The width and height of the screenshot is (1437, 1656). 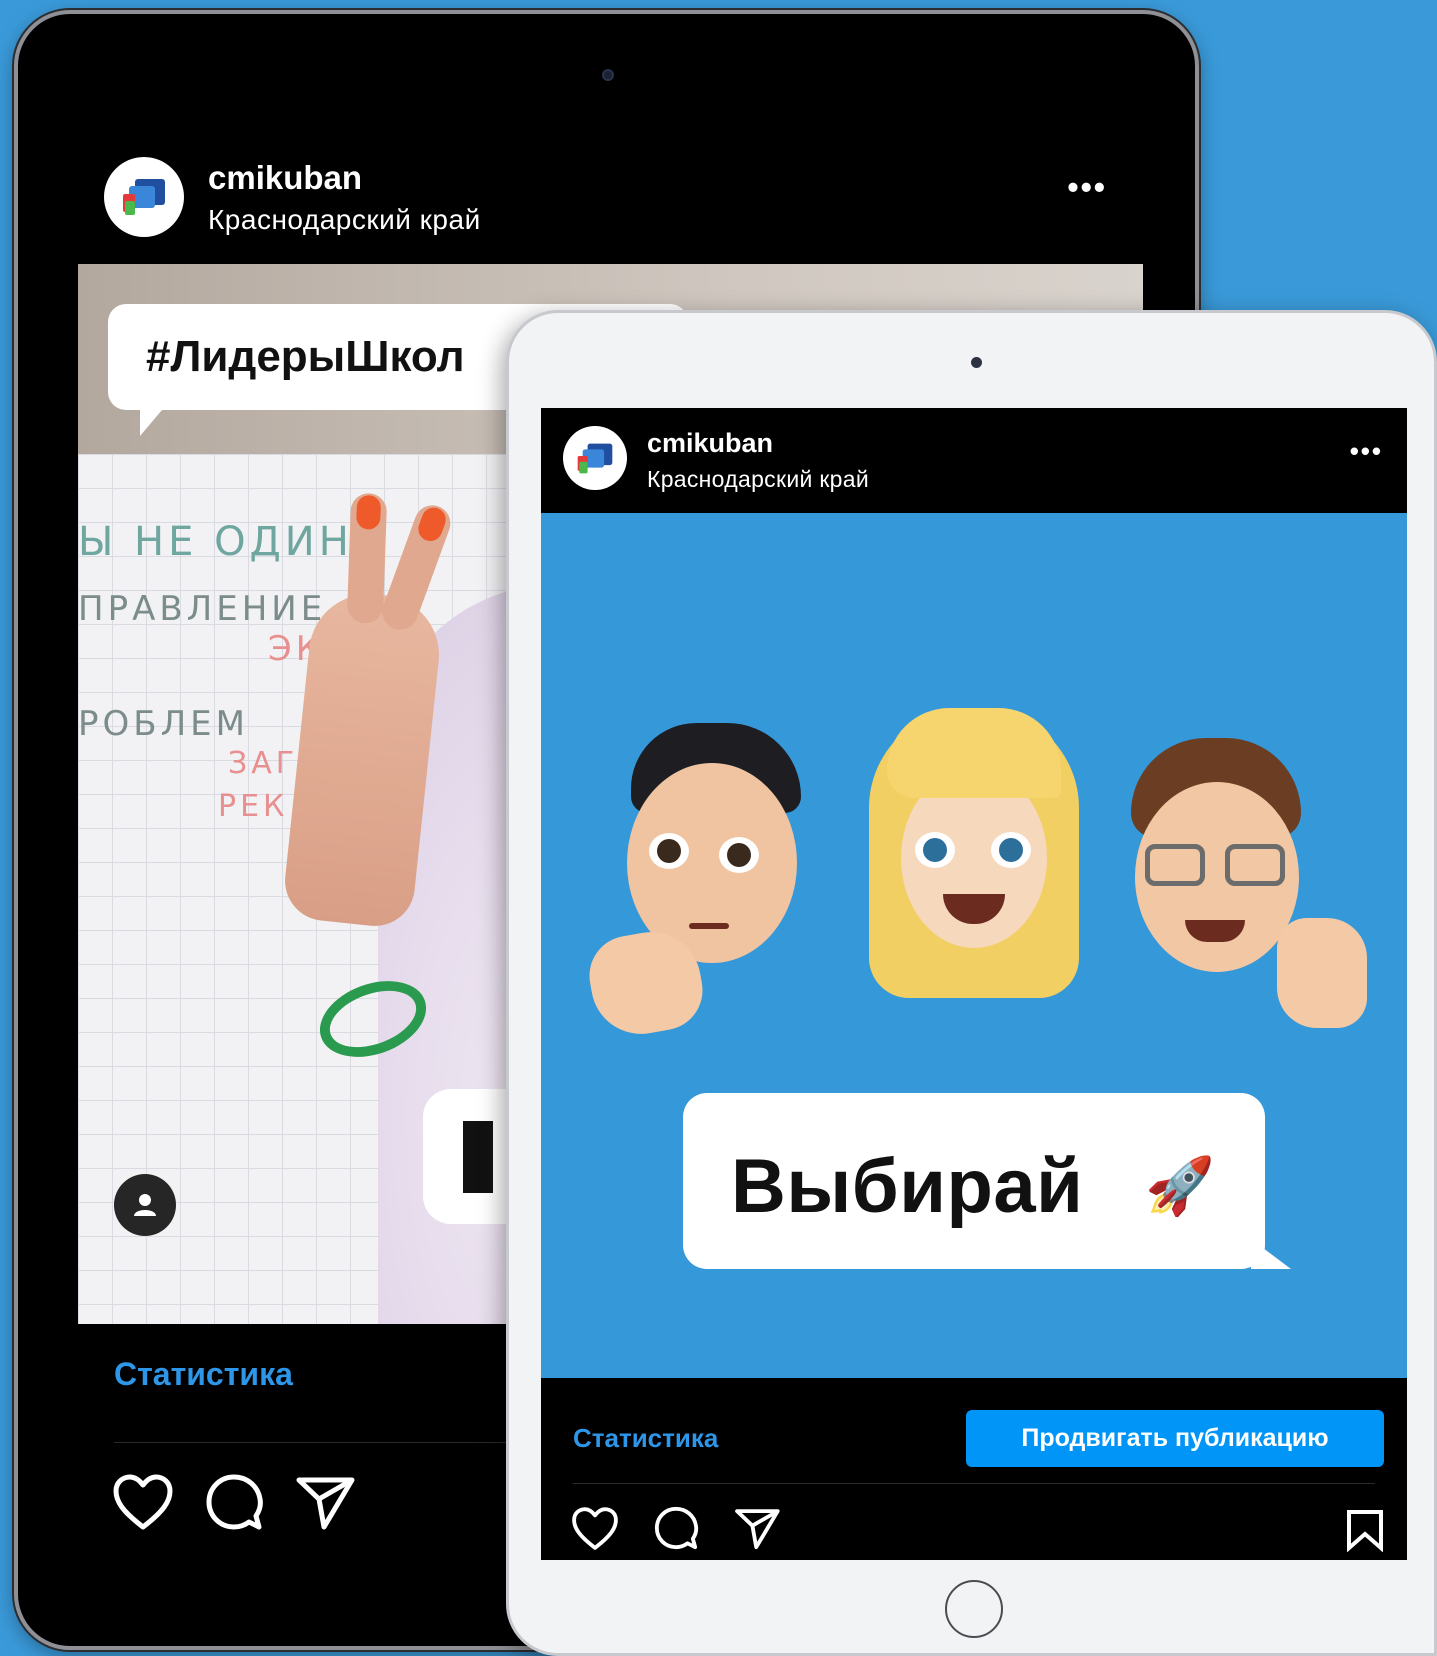 What do you see at coordinates (367, 558) in the screenshot?
I see `photo-finger` at bounding box center [367, 558].